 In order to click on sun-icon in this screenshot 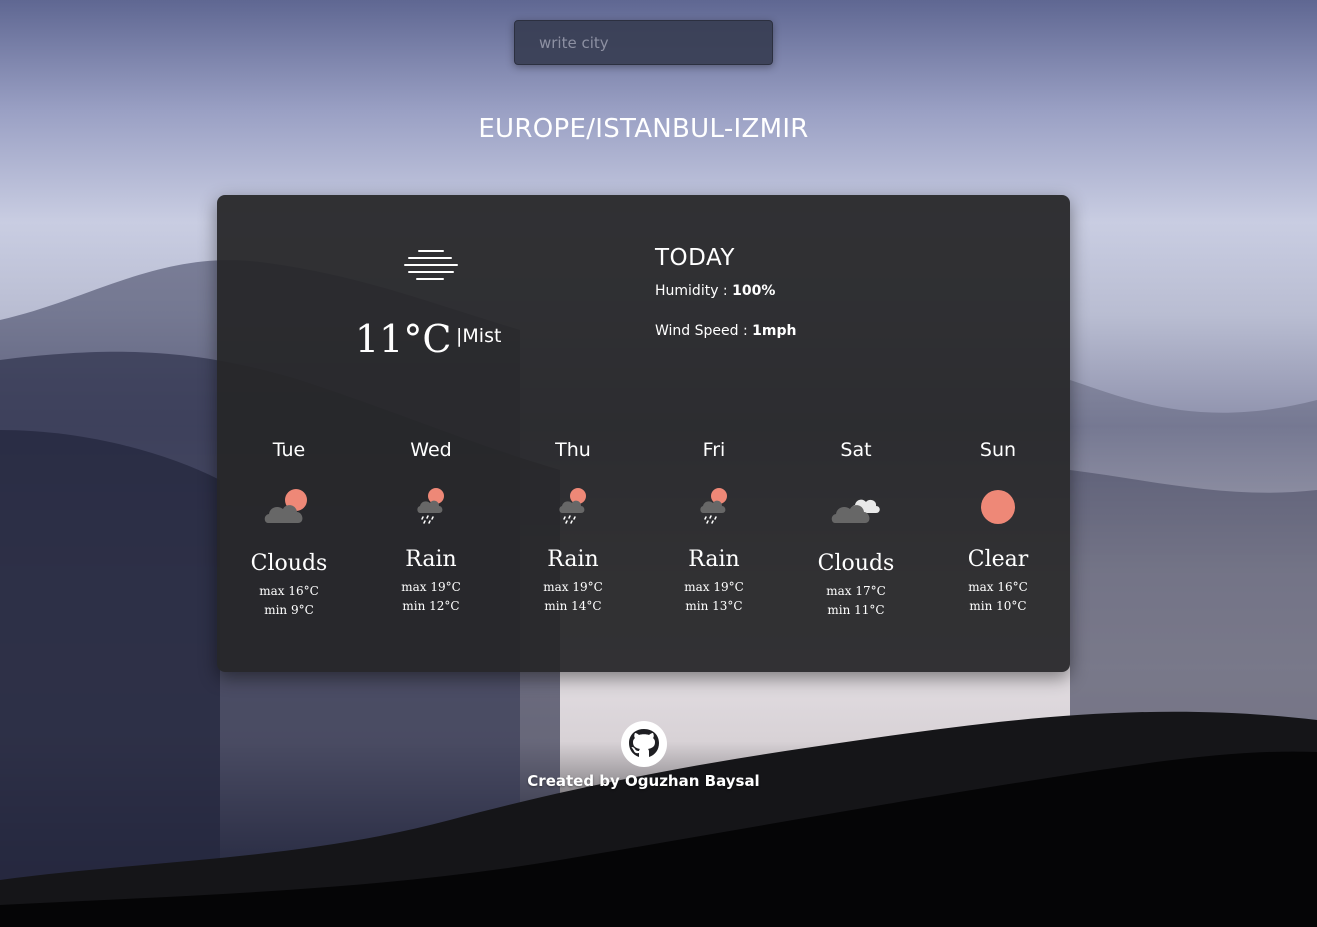, I will do `click(998, 507)`.